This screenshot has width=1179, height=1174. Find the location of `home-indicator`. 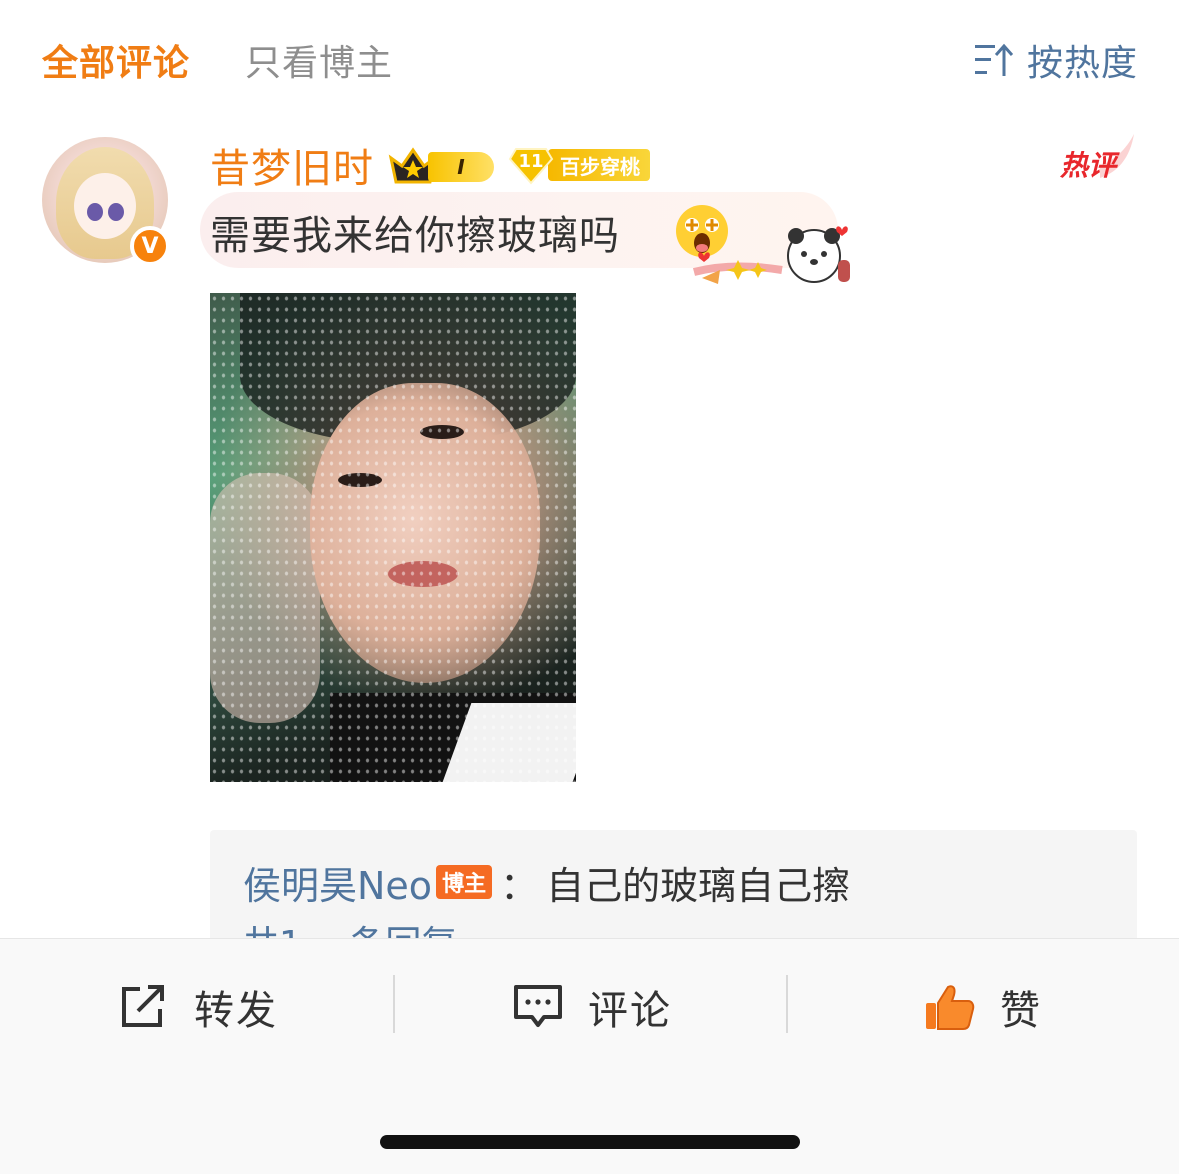

home-indicator is located at coordinates (590, 1142).